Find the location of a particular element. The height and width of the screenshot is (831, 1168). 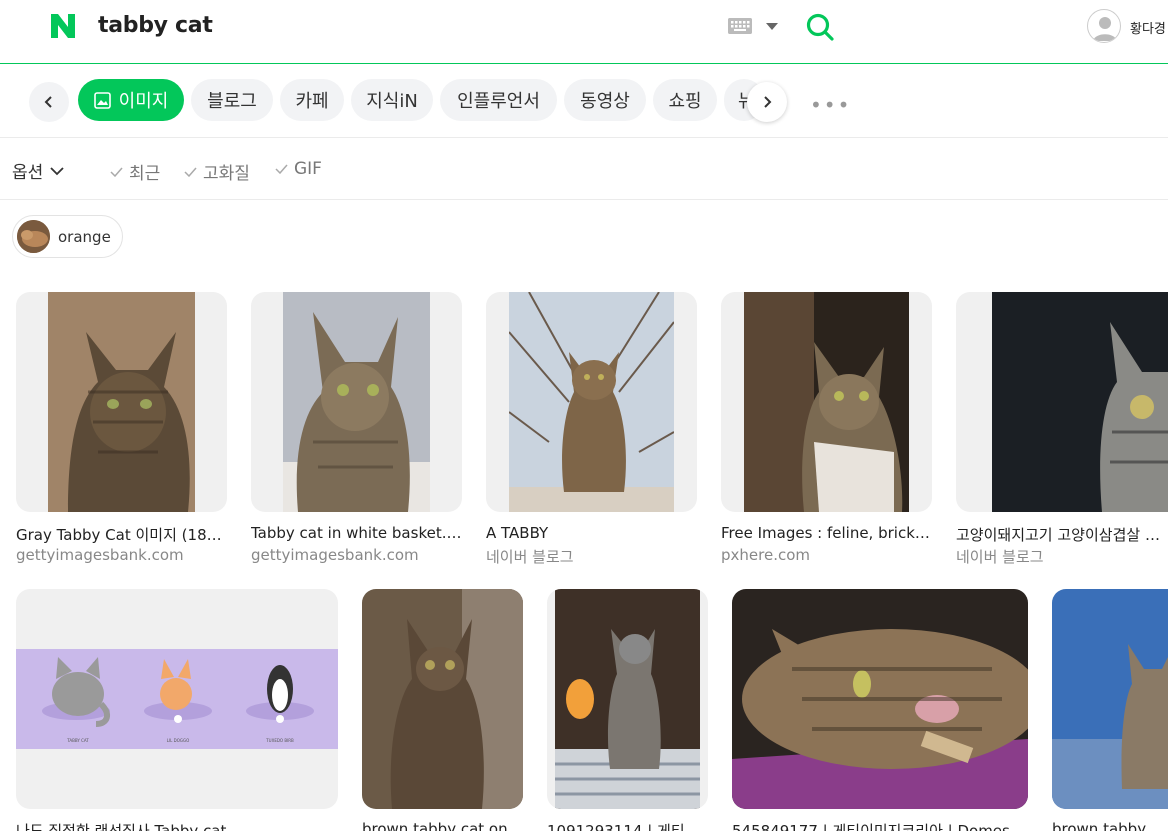

tabs-prev-button is located at coordinates (49, 102).